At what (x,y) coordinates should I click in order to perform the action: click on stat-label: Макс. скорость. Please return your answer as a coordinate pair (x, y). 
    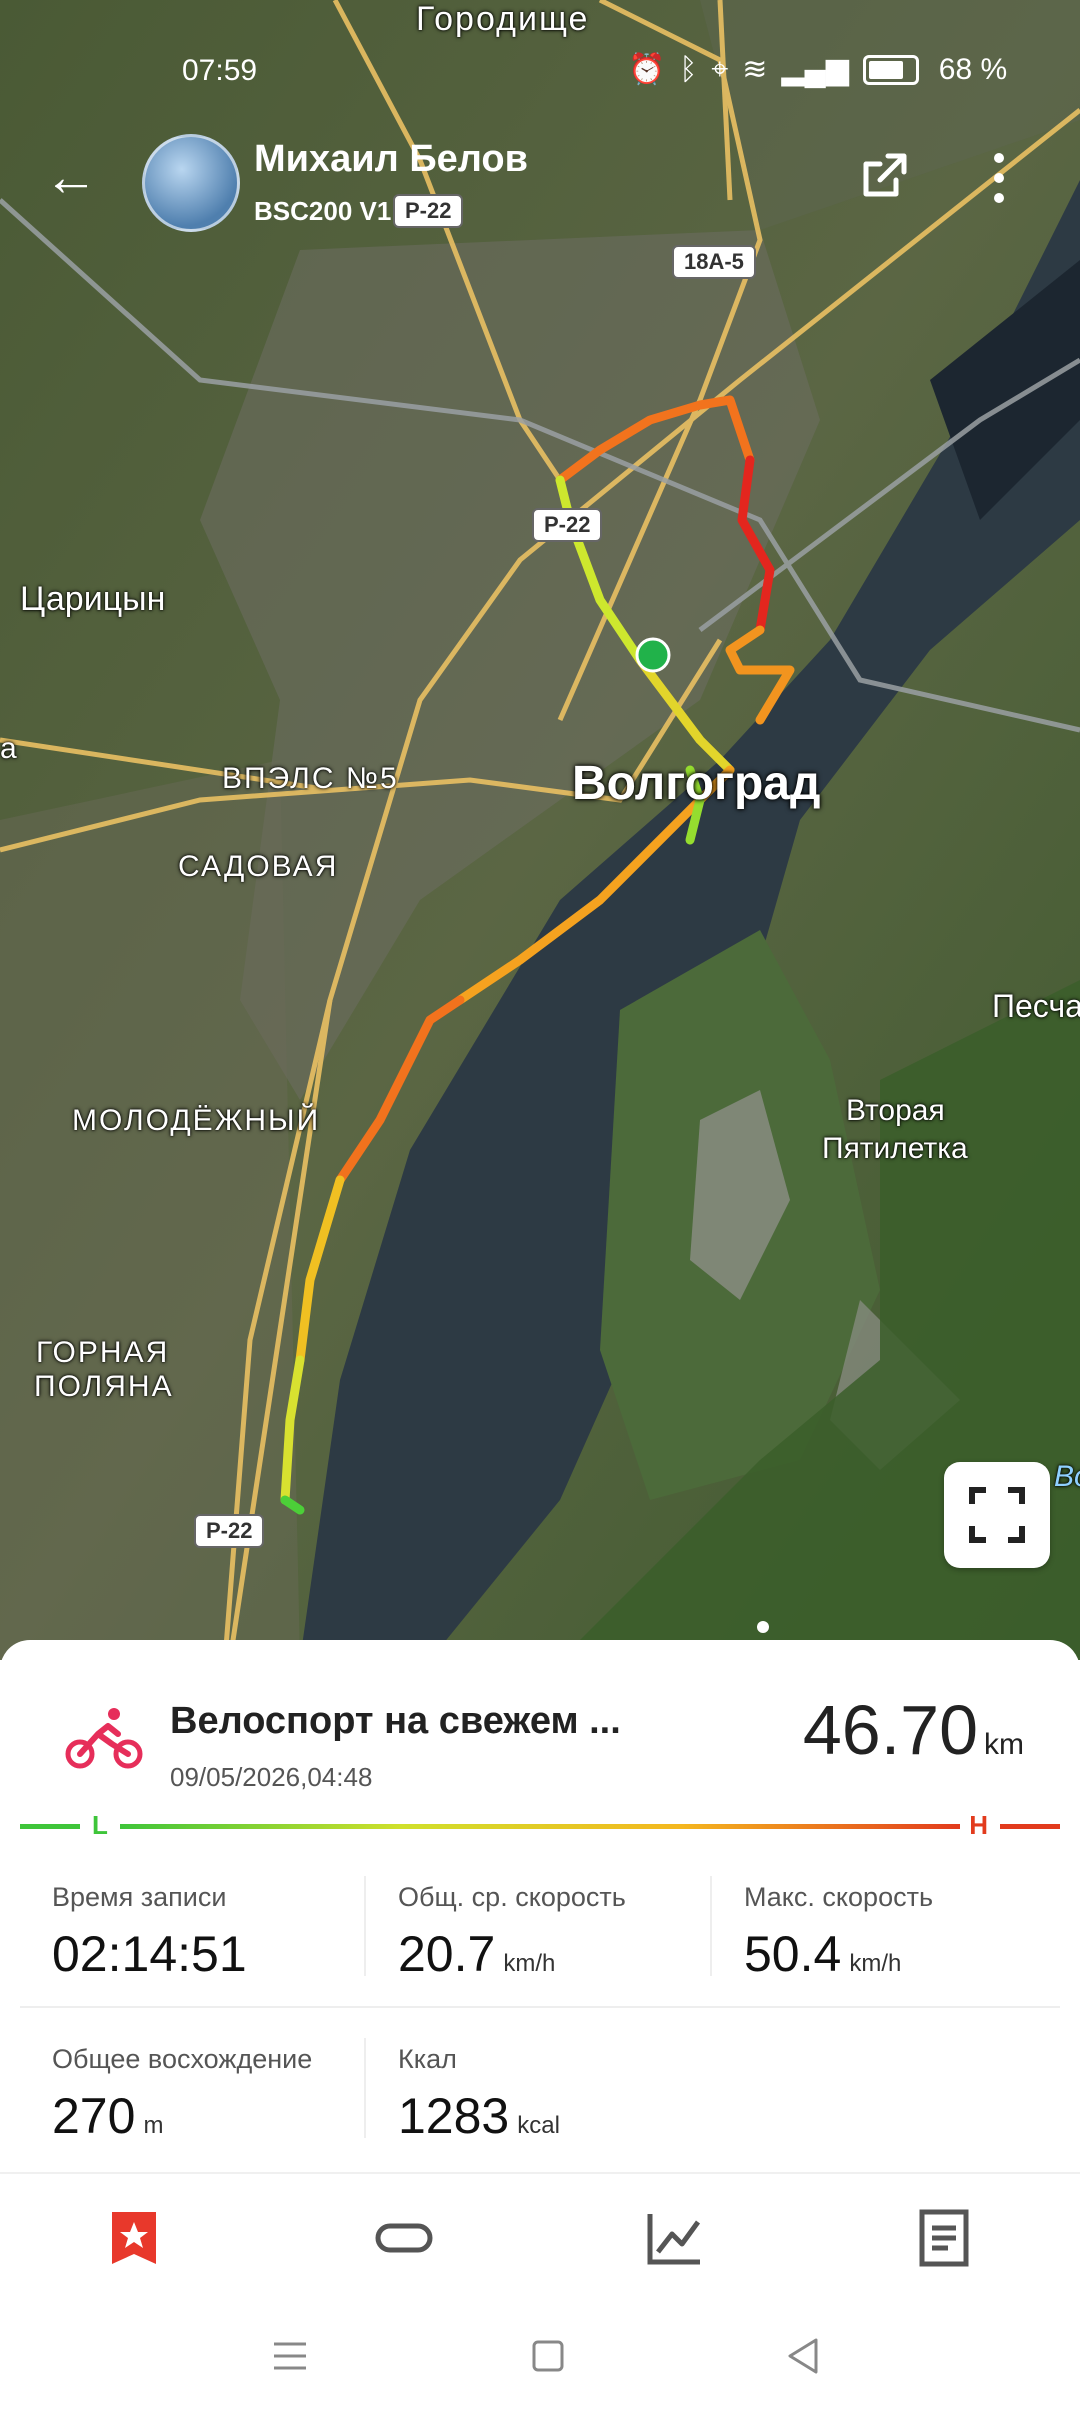
    Looking at the image, I should click on (839, 1897).